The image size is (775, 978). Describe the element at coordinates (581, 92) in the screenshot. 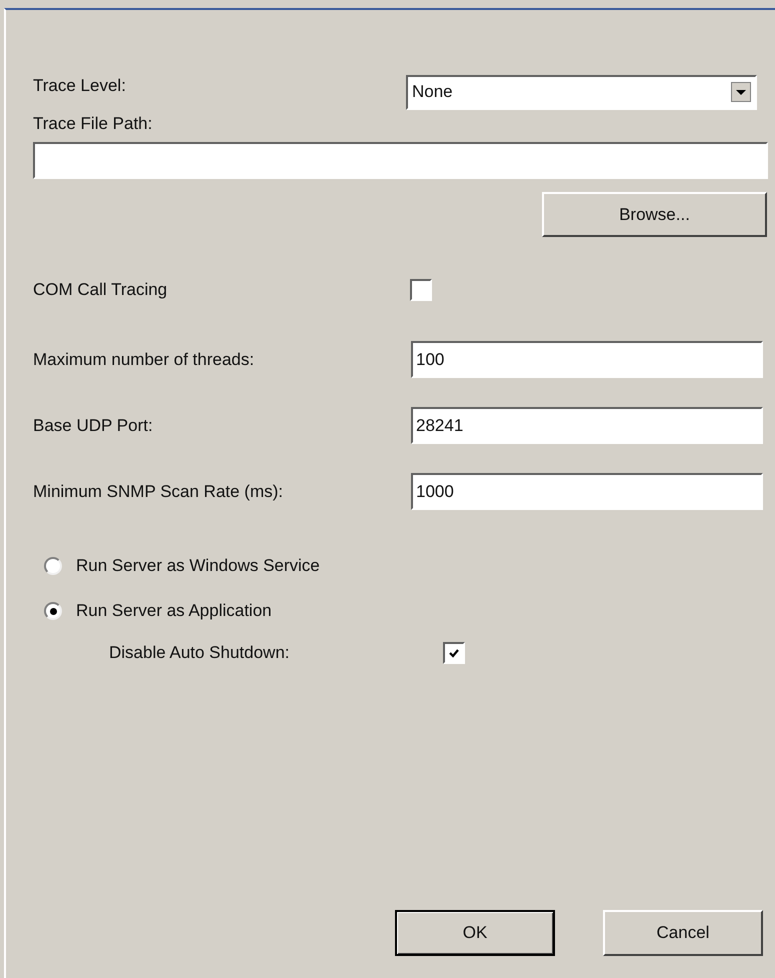

I see `trace-level-dropdown: None` at that location.